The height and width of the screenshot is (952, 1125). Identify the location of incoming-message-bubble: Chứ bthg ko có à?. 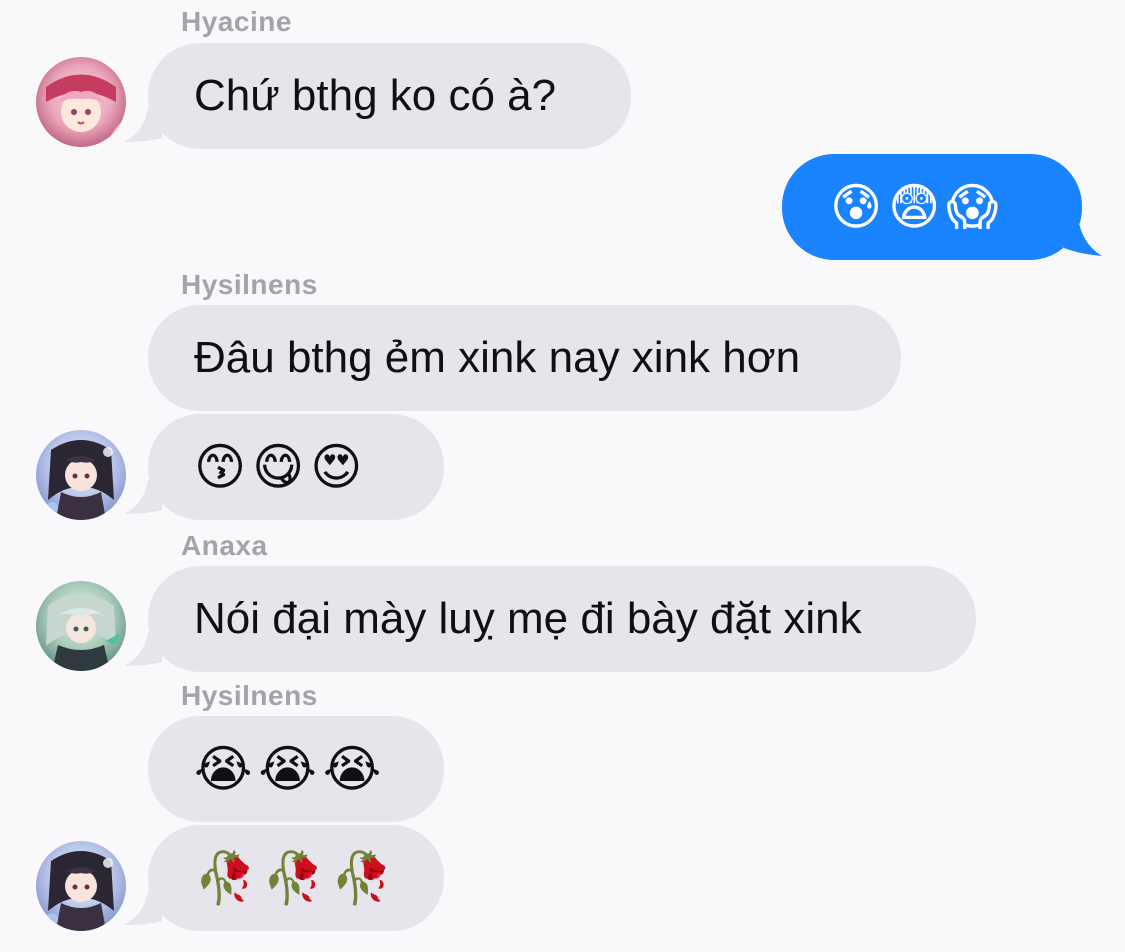
(389, 96).